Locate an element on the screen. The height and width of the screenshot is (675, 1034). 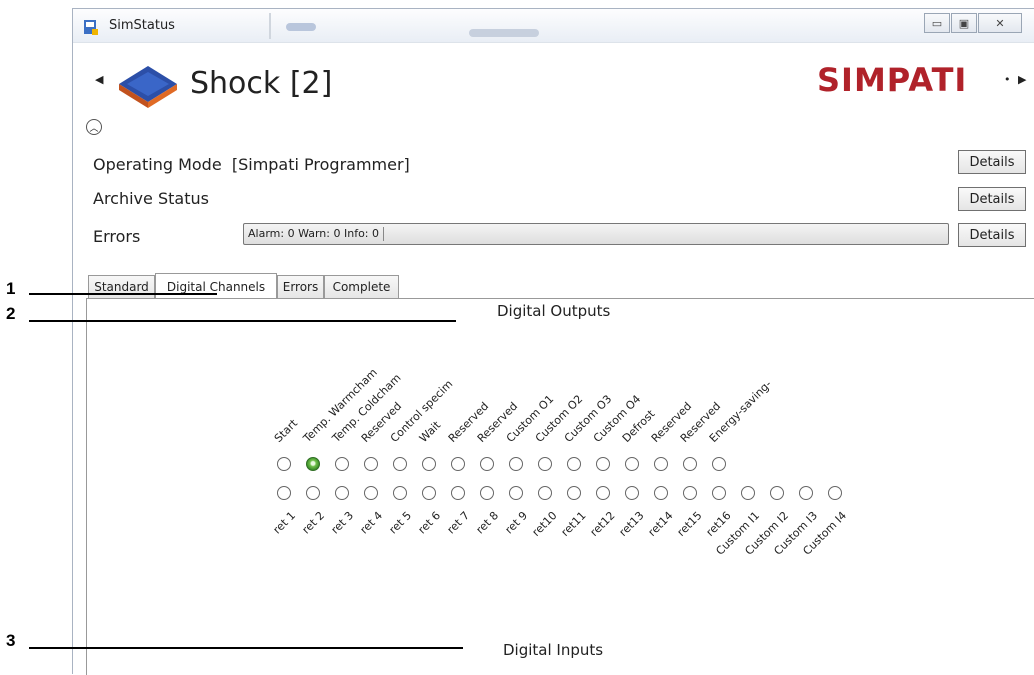
annotation-2: 2 is located at coordinates (11, 313).